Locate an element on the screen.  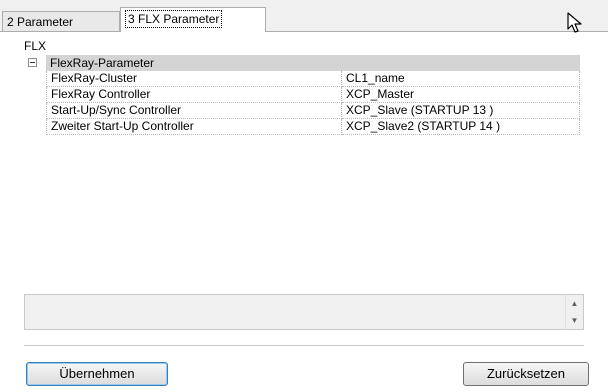
divider is located at coordinates (304, 345).